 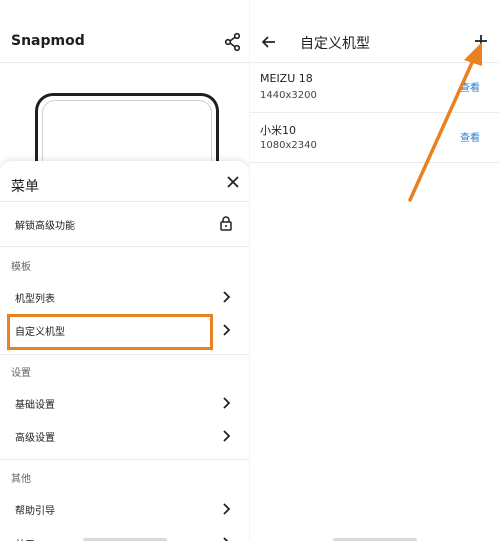 What do you see at coordinates (288, 145) in the screenshot?
I see `model-resolution: 1080x2340` at bounding box center [288, 145].